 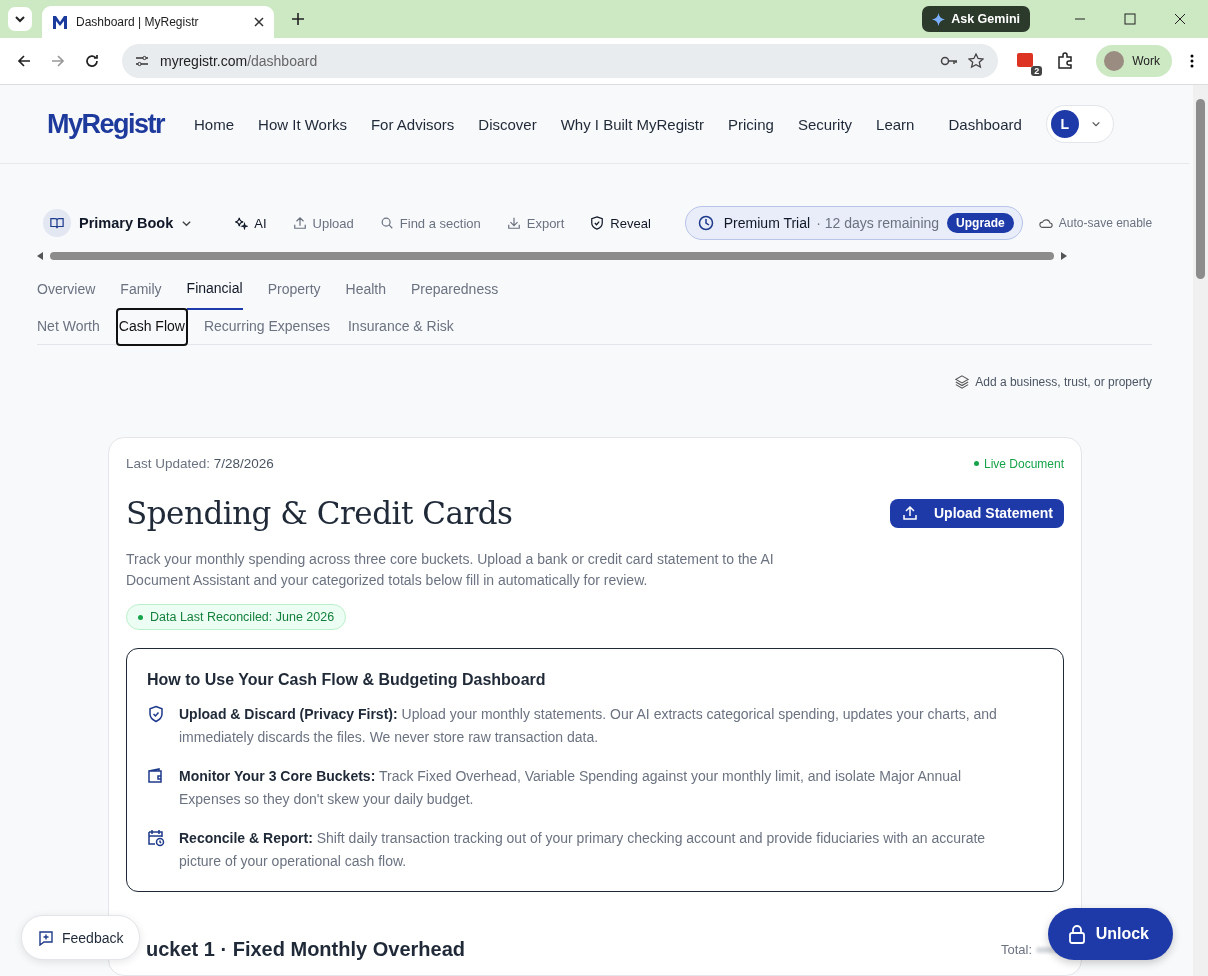 What do you see at coordinates (106, 124) in the screenshot?
I see `logo: MyRegistr` at bounding box center [106, 124].